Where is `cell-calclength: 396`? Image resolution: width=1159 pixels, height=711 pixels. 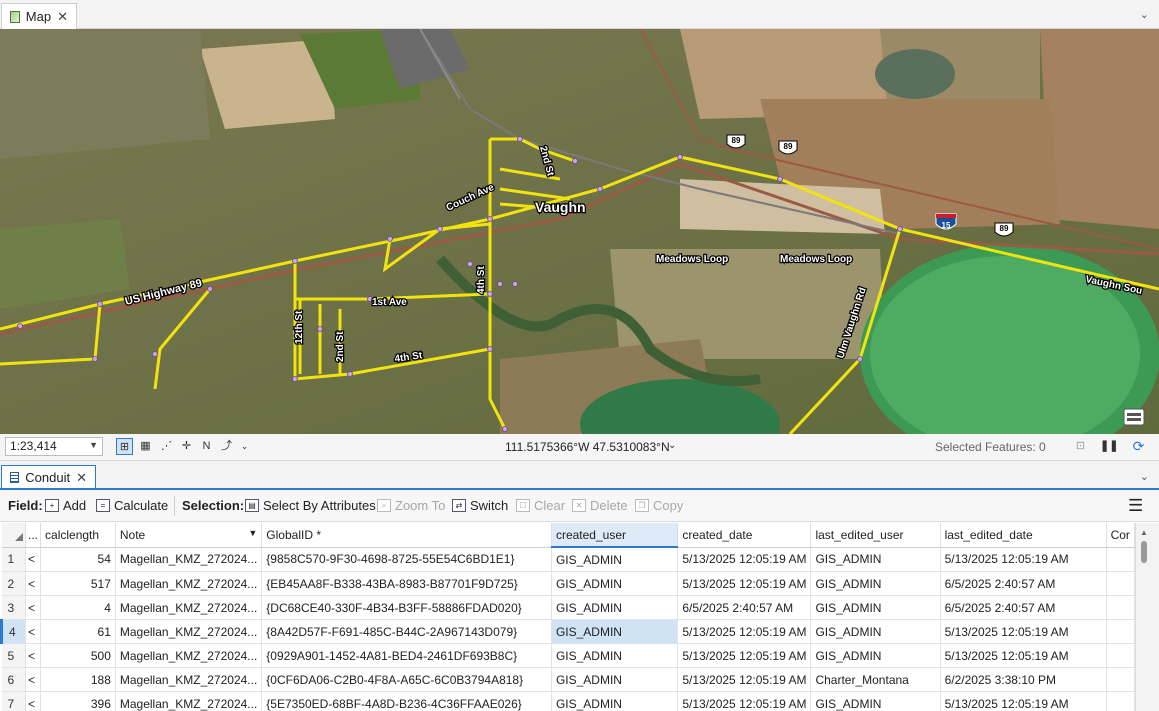 cell-calclength: 396 is located at coordinates (78, 701).